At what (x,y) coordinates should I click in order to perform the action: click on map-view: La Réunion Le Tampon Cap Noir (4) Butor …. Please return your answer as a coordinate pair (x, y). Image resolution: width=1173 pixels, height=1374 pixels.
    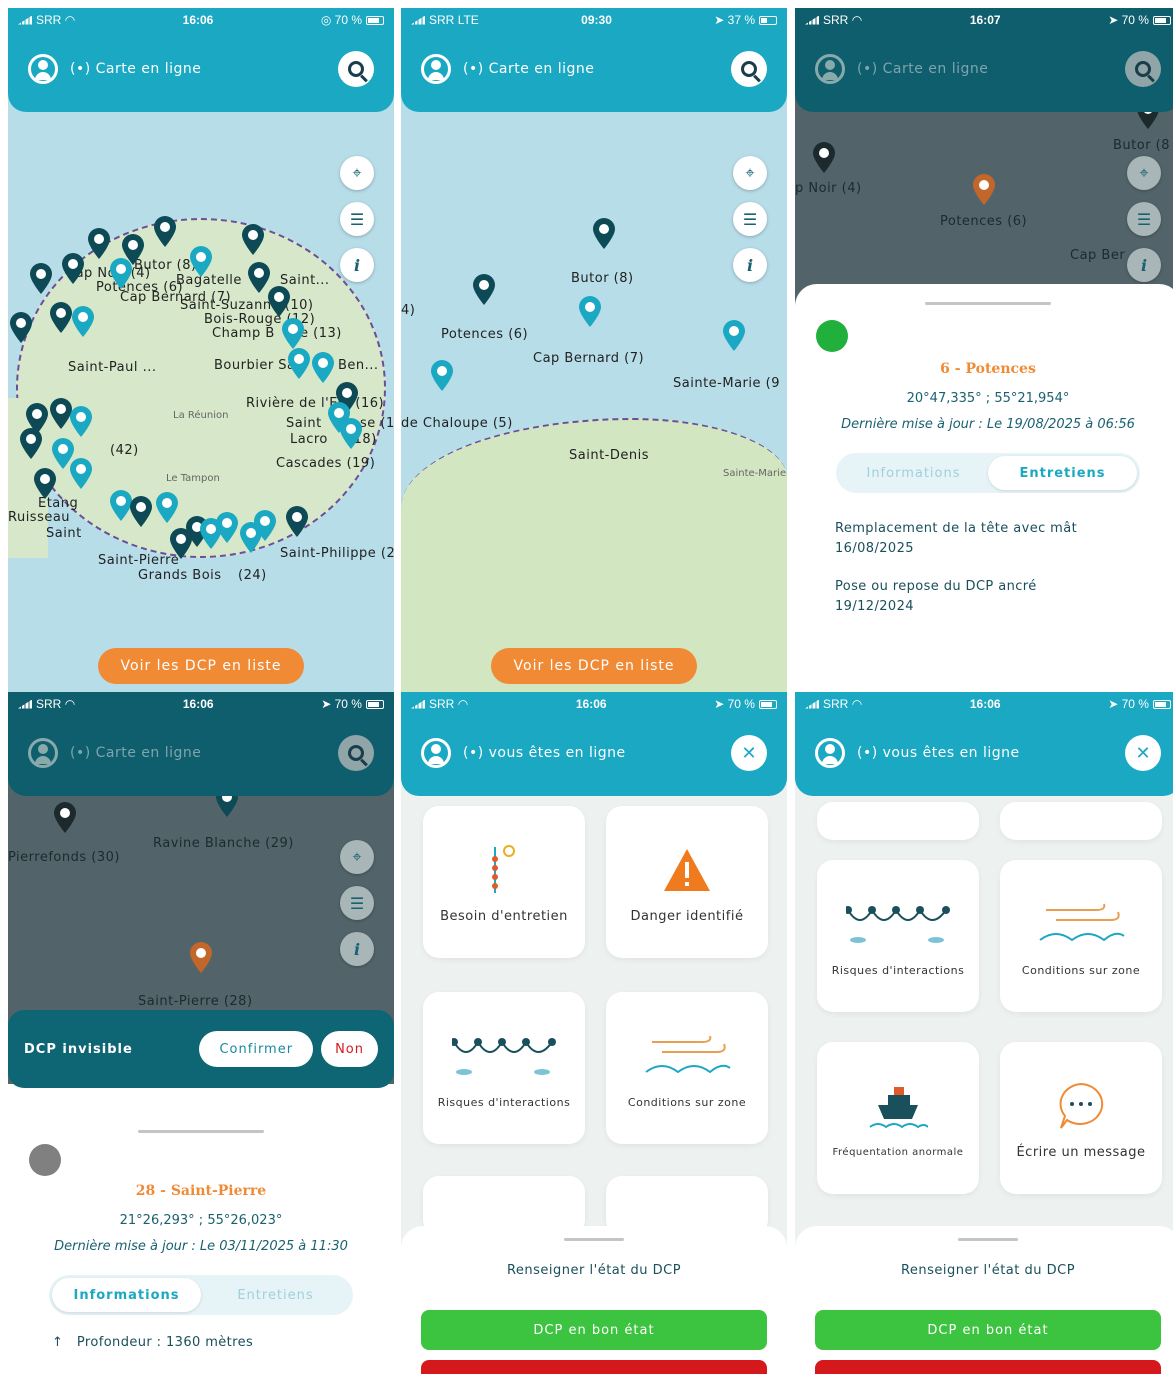
    Looking at the image, I should click on (201, 395).